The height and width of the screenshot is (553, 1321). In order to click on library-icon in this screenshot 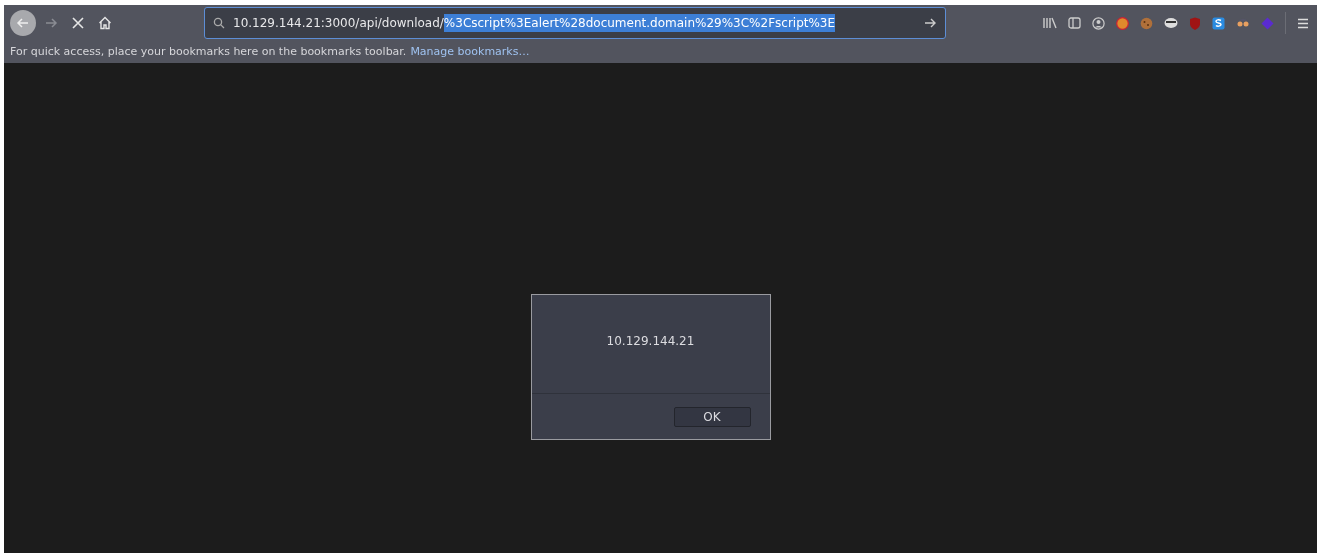, I will do `click(1050, 23)`.